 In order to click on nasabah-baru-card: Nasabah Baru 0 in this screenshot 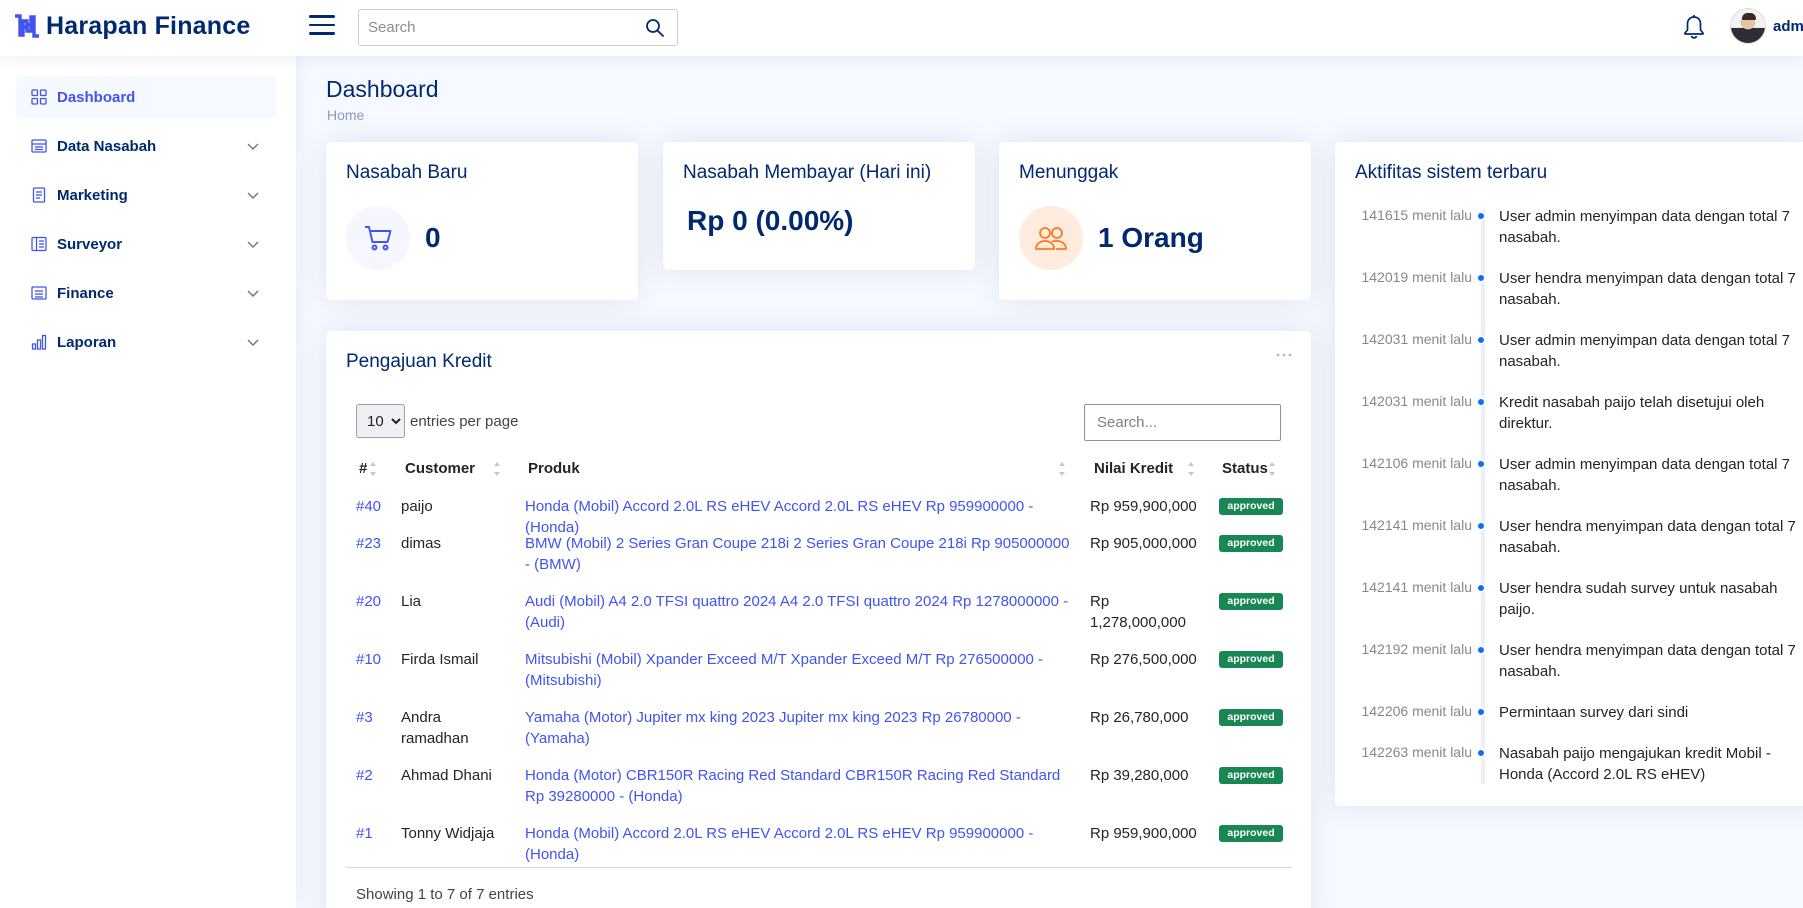, I will do `click(482, 221)`.